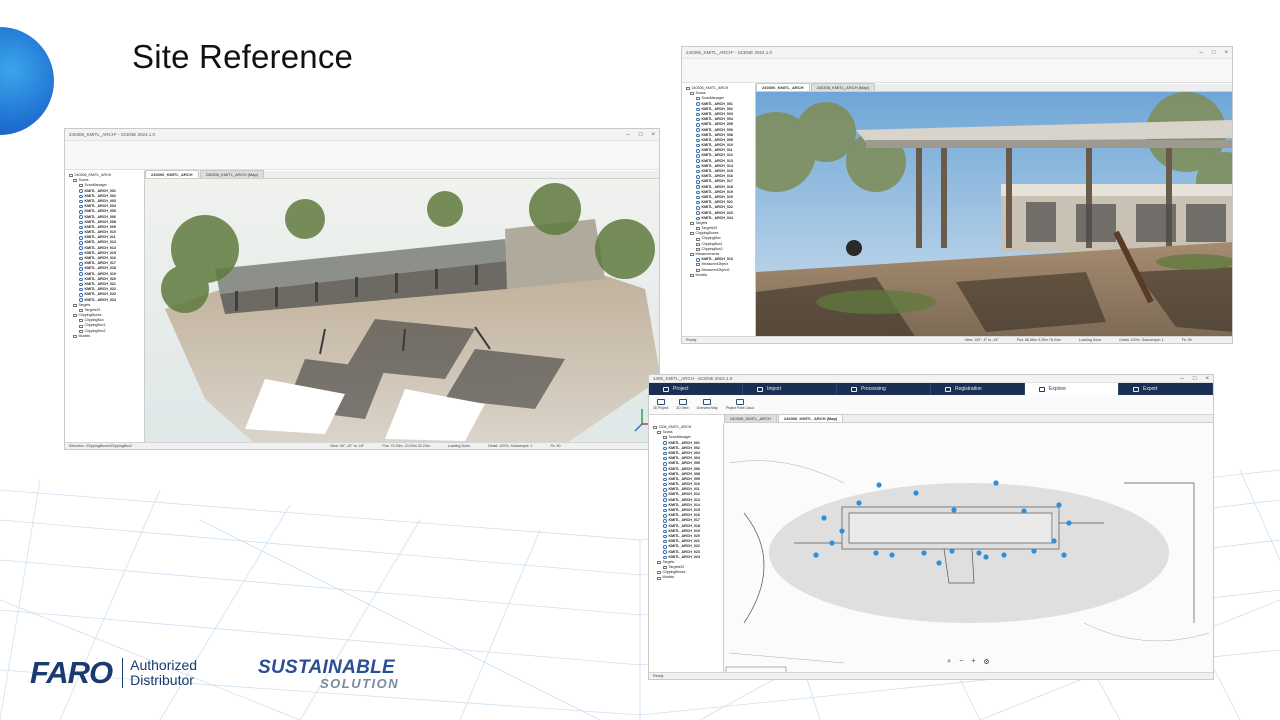 The image size is (1280, 720). I want to click on import-icon, so click(760, 389).